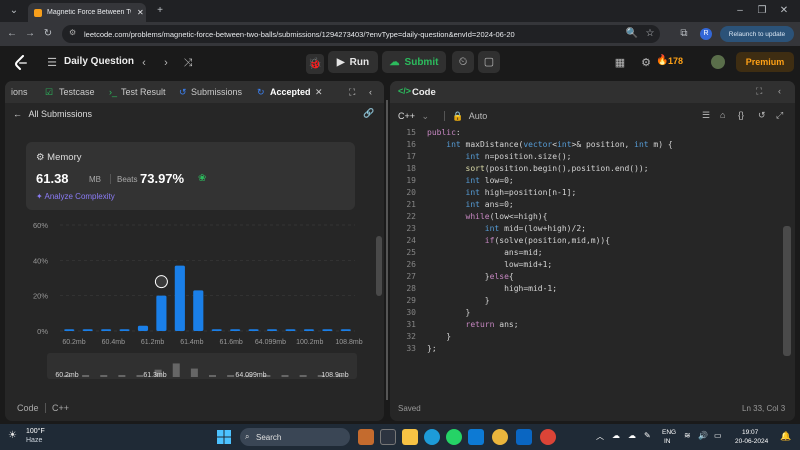 The image size is (800, 450). Describe the element at coordinates (548, 437) in the screenshot. I see `chrome-profile-icon` at that location.